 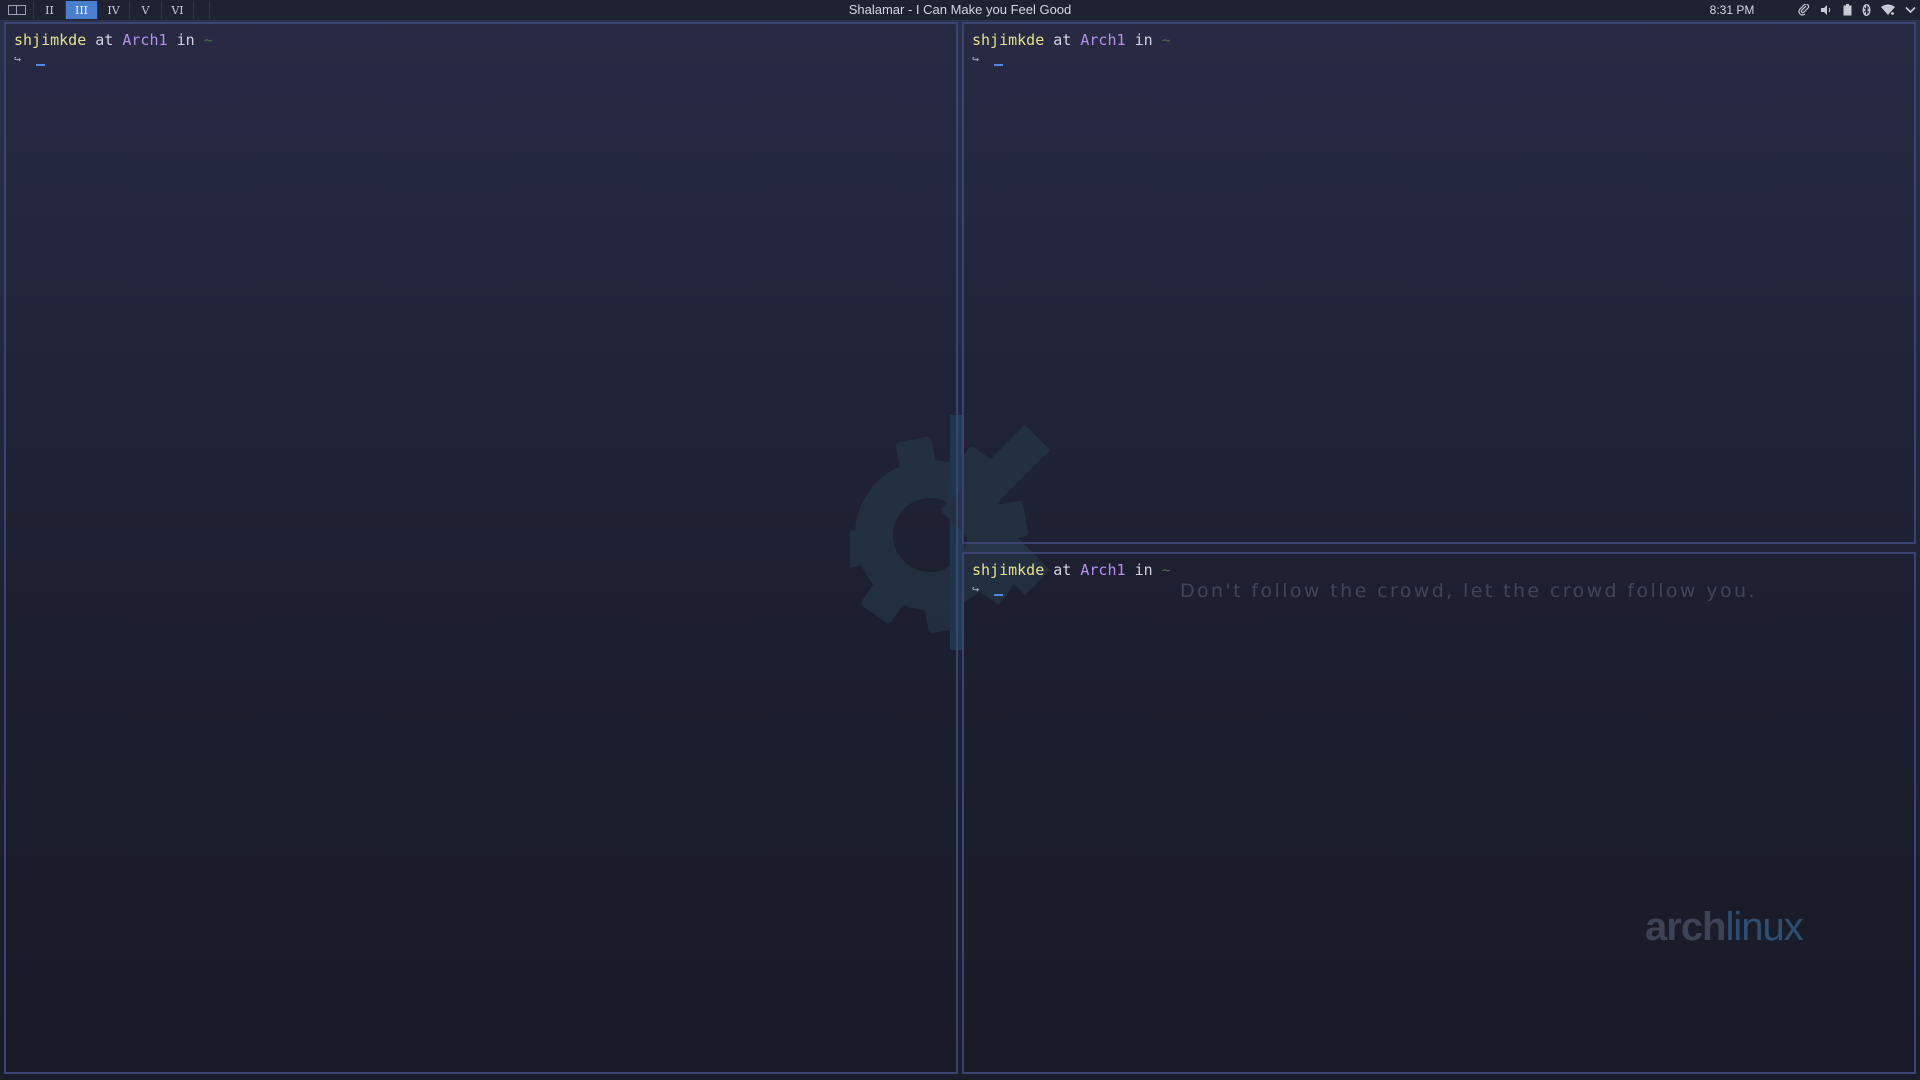 I want to click on battery-icon, so click(x=1847, y=10).